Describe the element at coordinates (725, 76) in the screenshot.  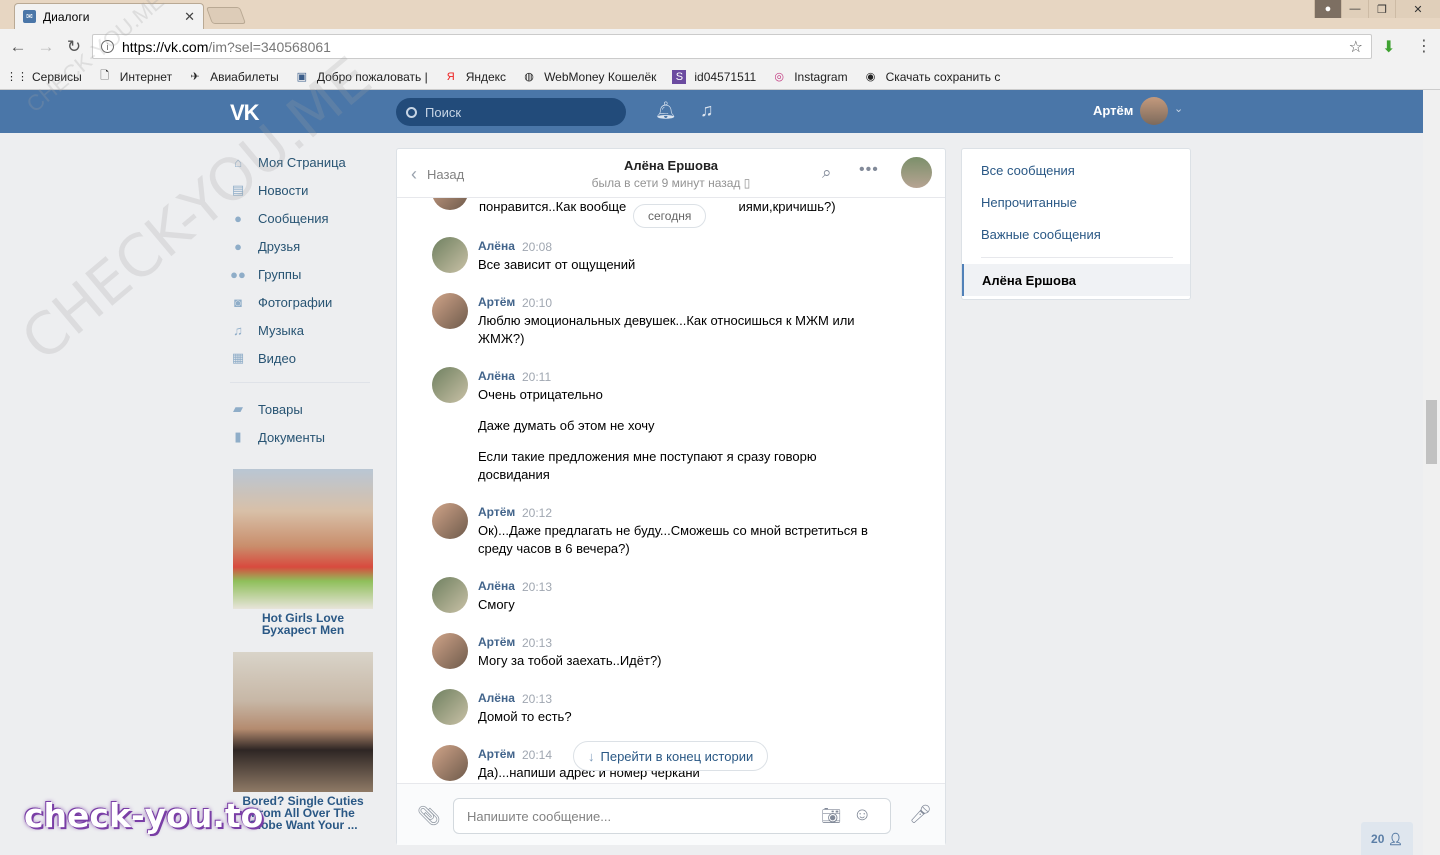
I see `bookmark-label: id04571511` at that location.